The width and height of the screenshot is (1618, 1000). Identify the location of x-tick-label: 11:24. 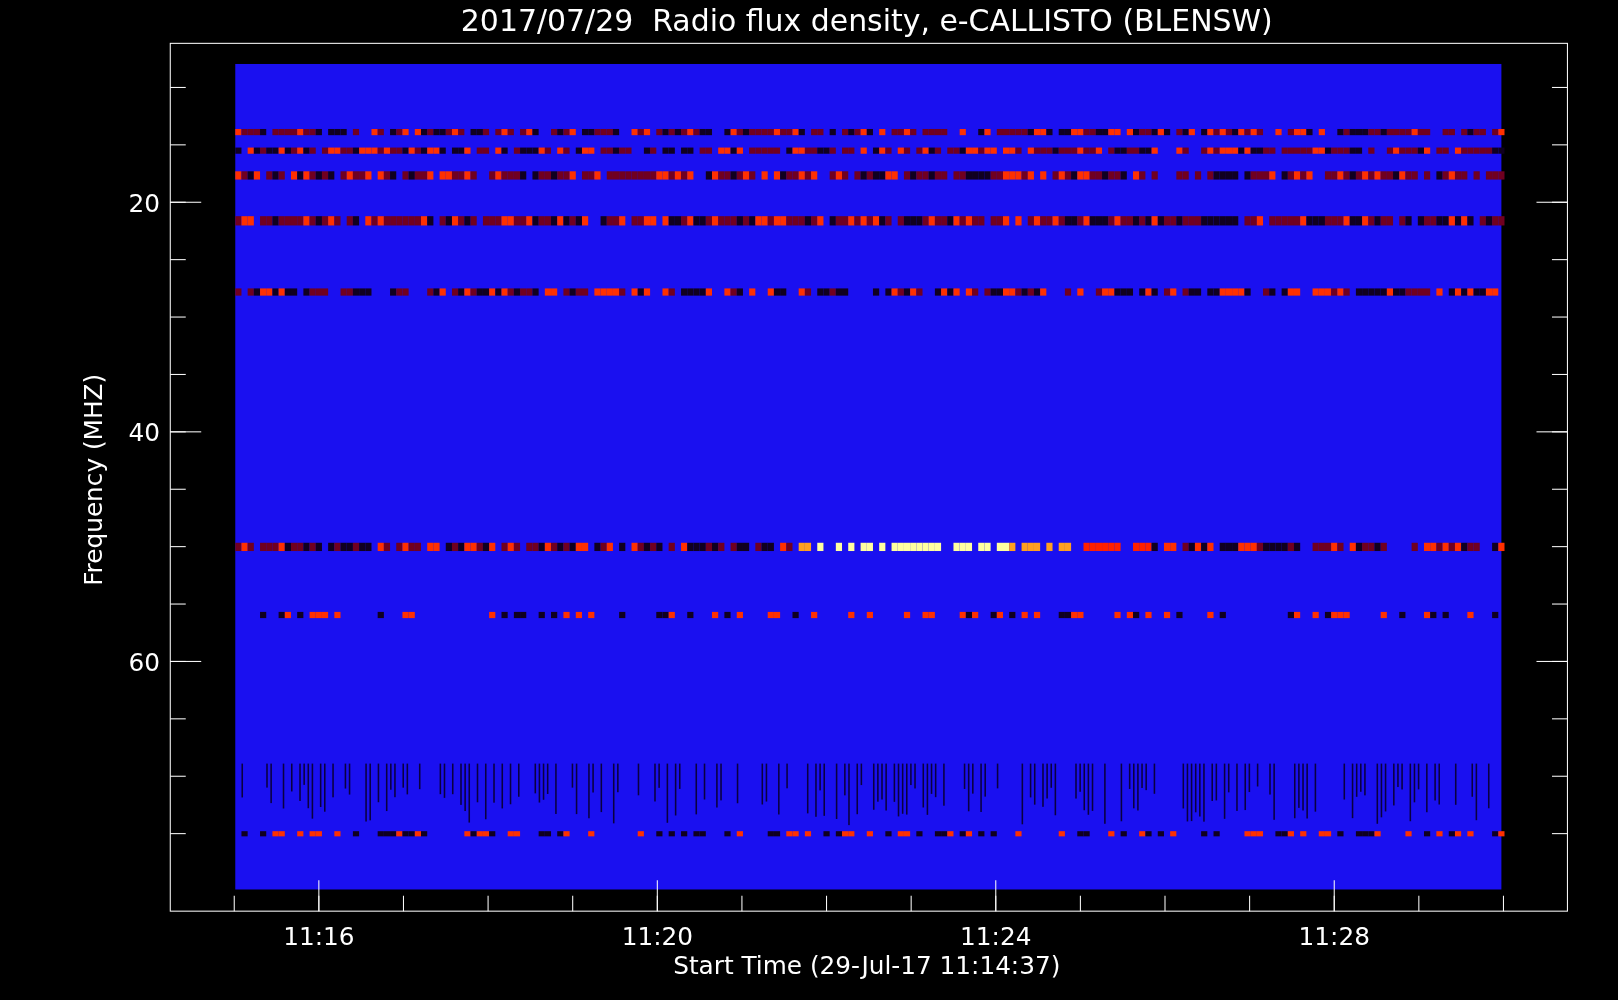
(996, 937).